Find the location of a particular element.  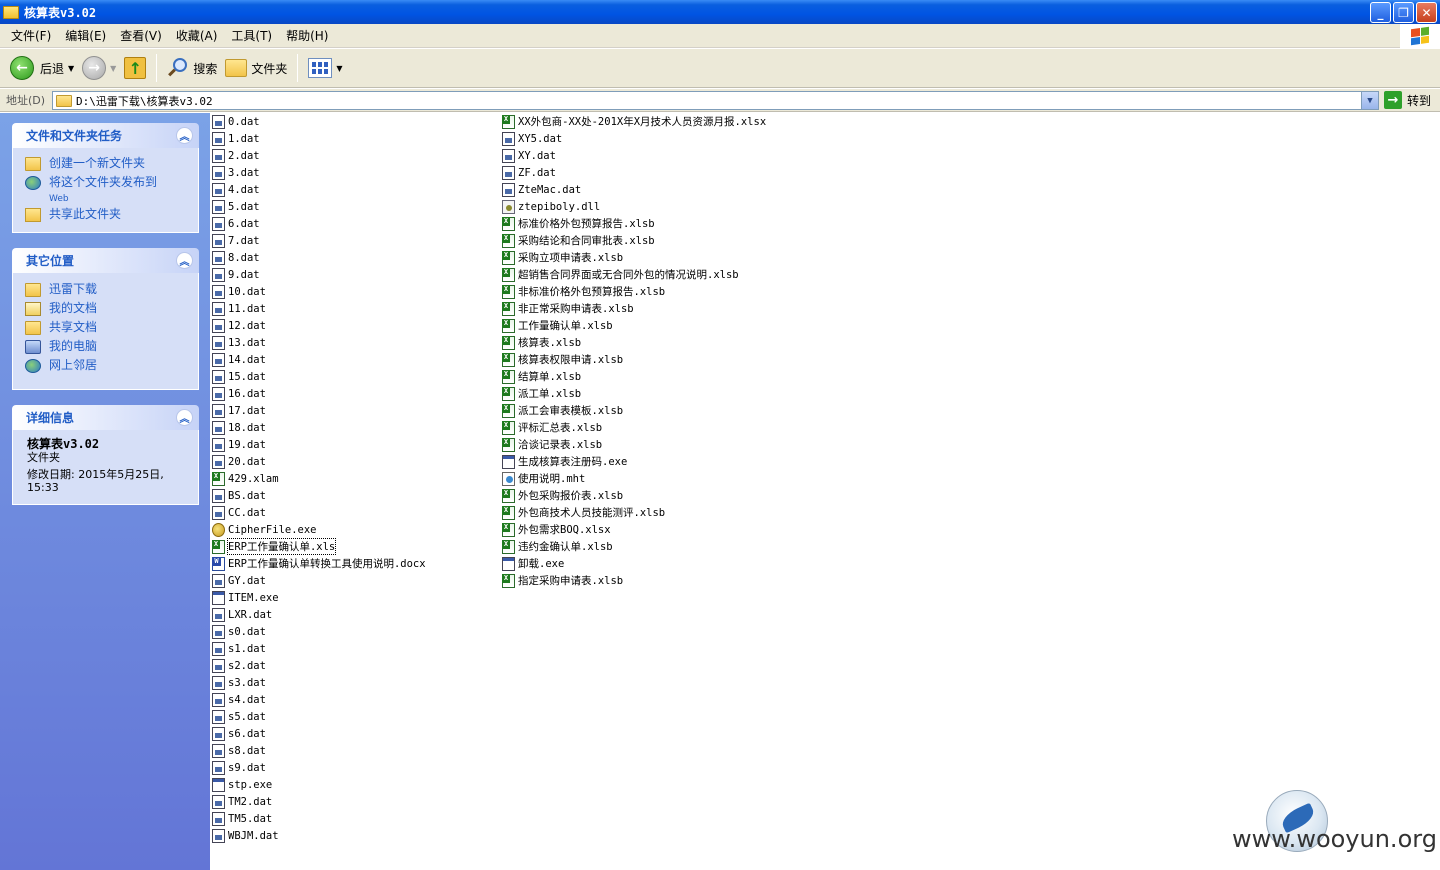

file-item: 429.xlam is located at coordinates (319, 478).